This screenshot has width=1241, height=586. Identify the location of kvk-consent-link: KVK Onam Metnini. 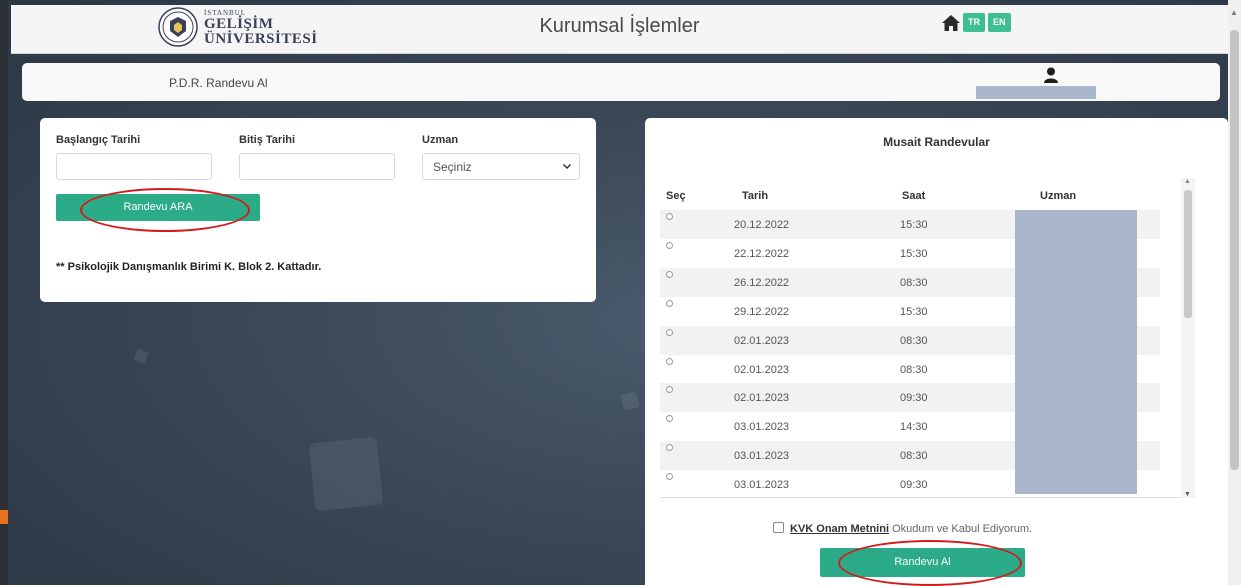
(839, 529).